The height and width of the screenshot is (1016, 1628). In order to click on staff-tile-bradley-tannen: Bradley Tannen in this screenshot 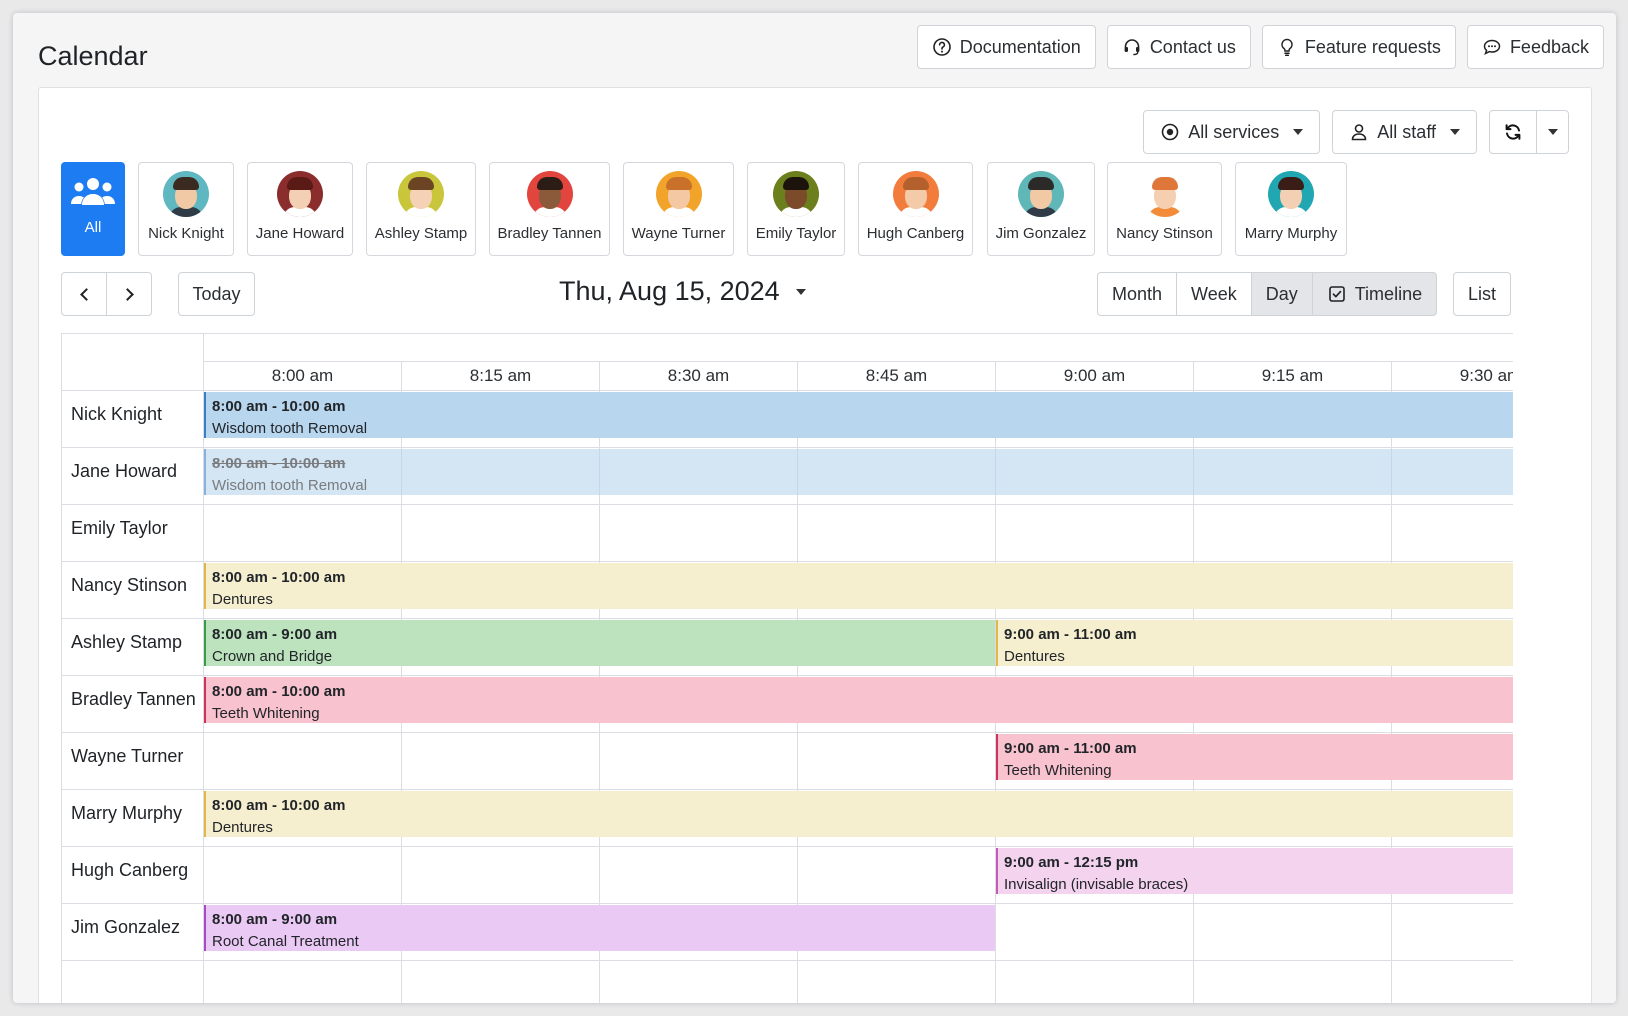, I will do `click(549, 209)`.